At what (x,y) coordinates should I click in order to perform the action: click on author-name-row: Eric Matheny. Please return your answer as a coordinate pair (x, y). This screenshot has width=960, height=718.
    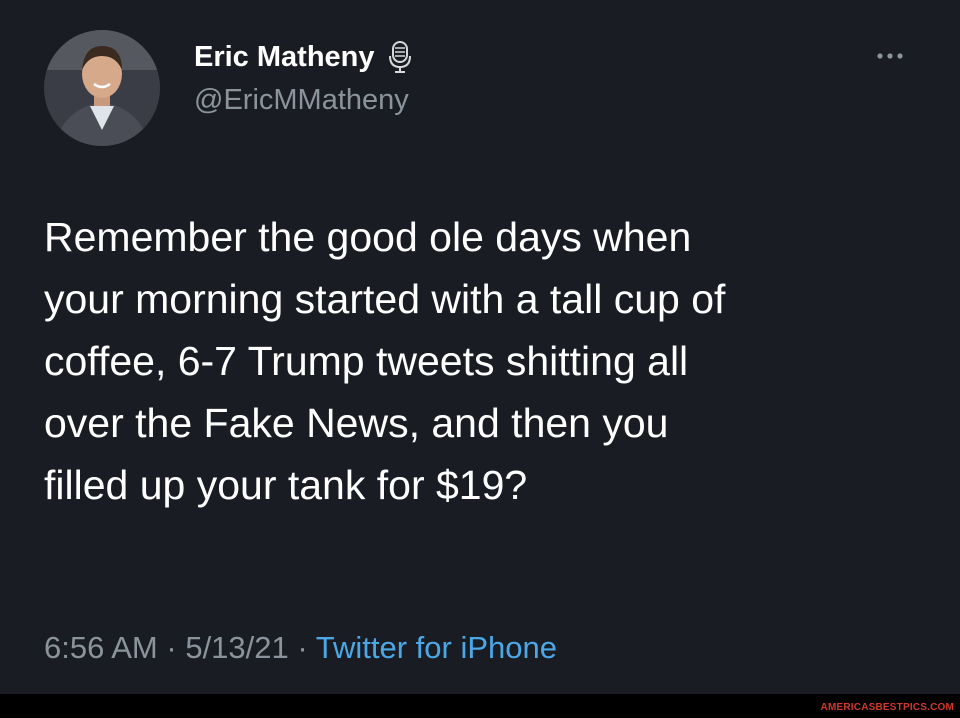
    Looking at the image, I should click on (303, 57).